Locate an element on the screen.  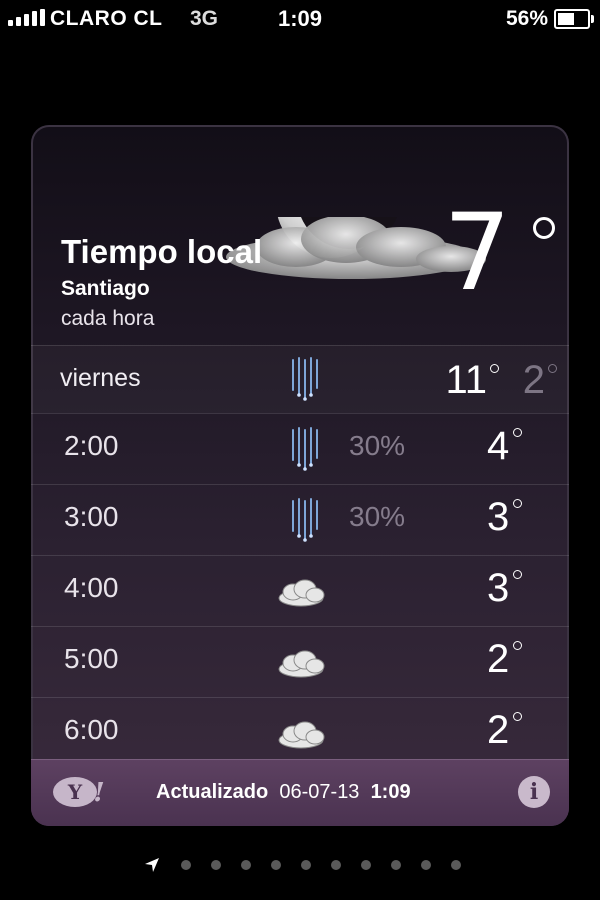
day-low-temp: 2 is located at coordinates (533, 380).